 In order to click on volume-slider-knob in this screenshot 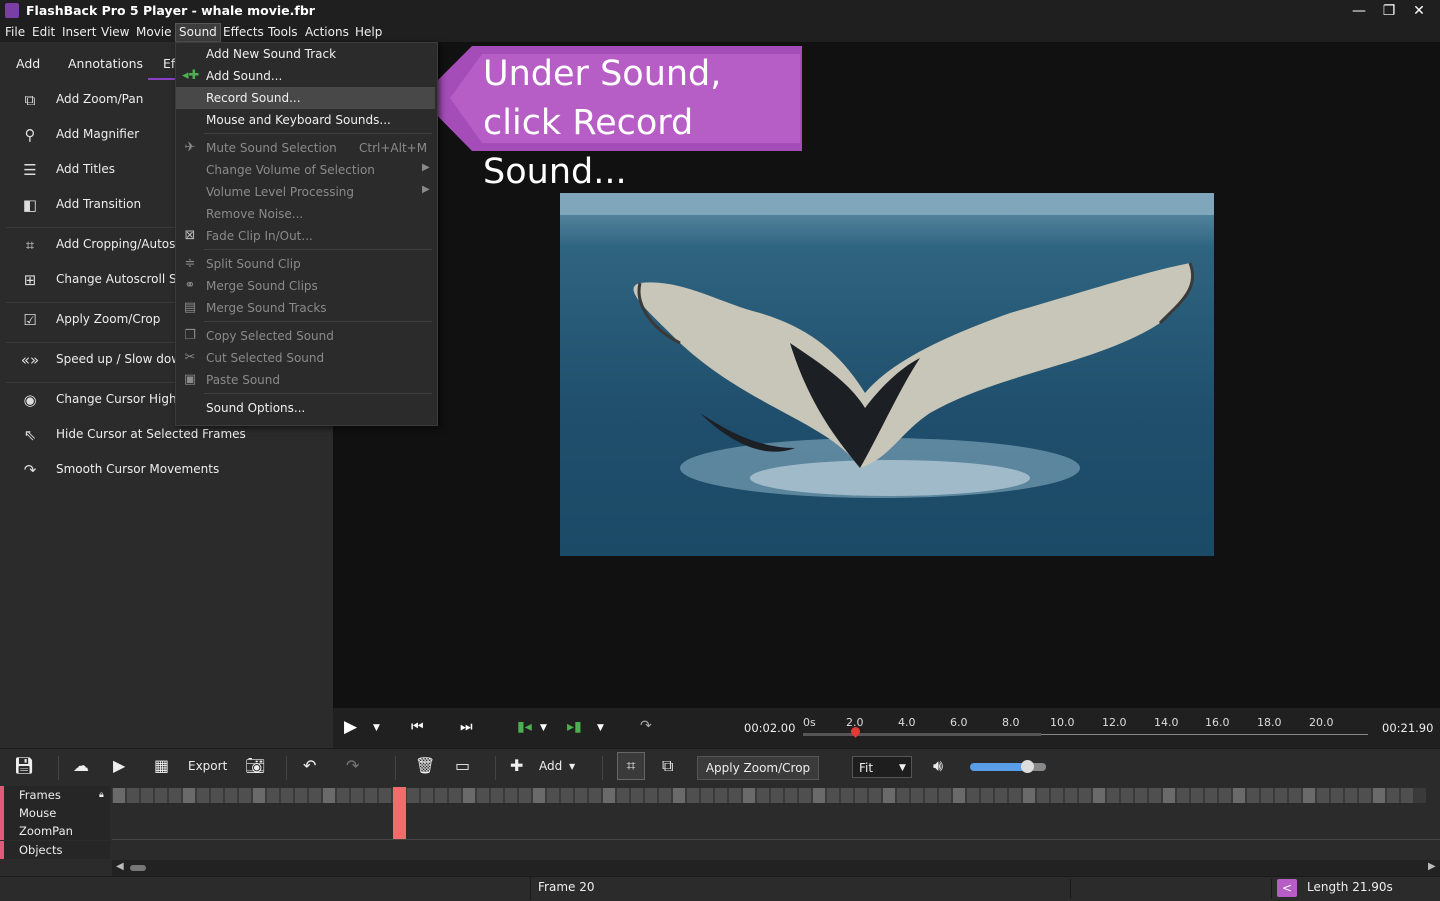, I will do `click(1027, 766)`.